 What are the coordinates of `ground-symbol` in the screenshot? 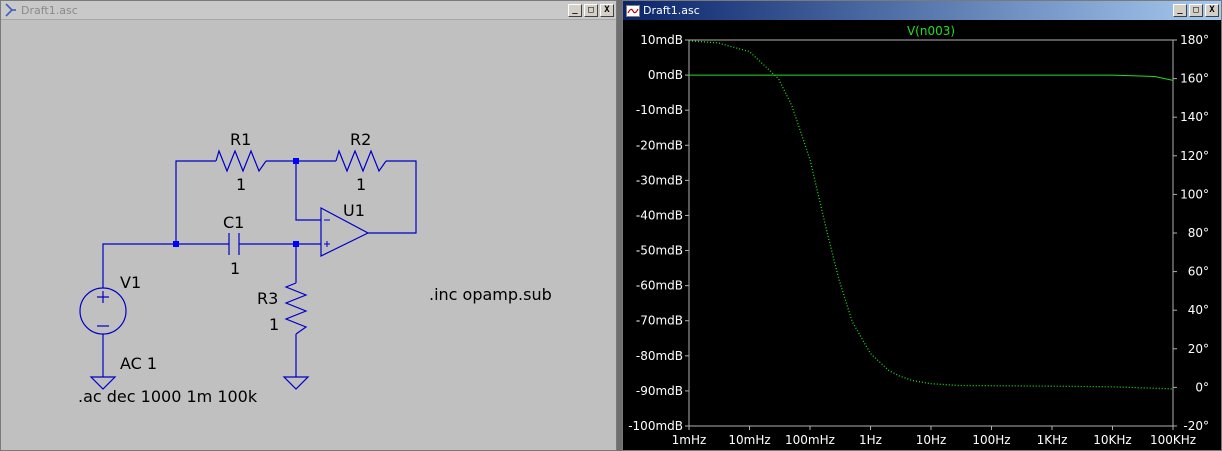 It's located at (296, 383).